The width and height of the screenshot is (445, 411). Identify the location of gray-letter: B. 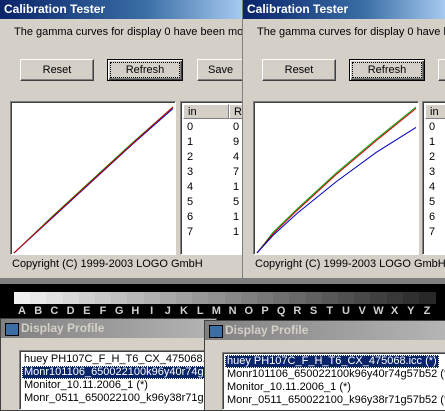
(38, 311).